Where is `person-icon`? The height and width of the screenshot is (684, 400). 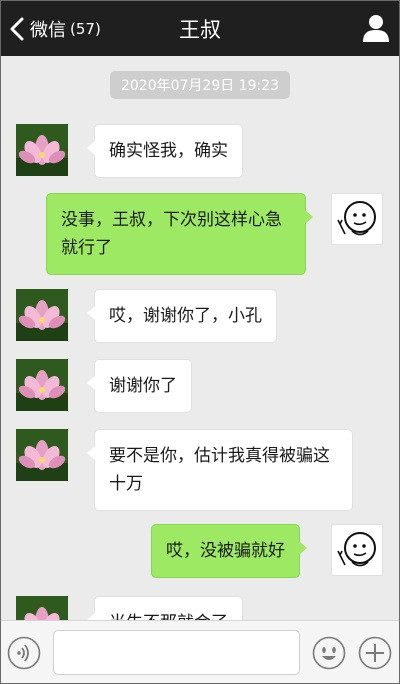
person-icon is located at coordinates (376, 28).